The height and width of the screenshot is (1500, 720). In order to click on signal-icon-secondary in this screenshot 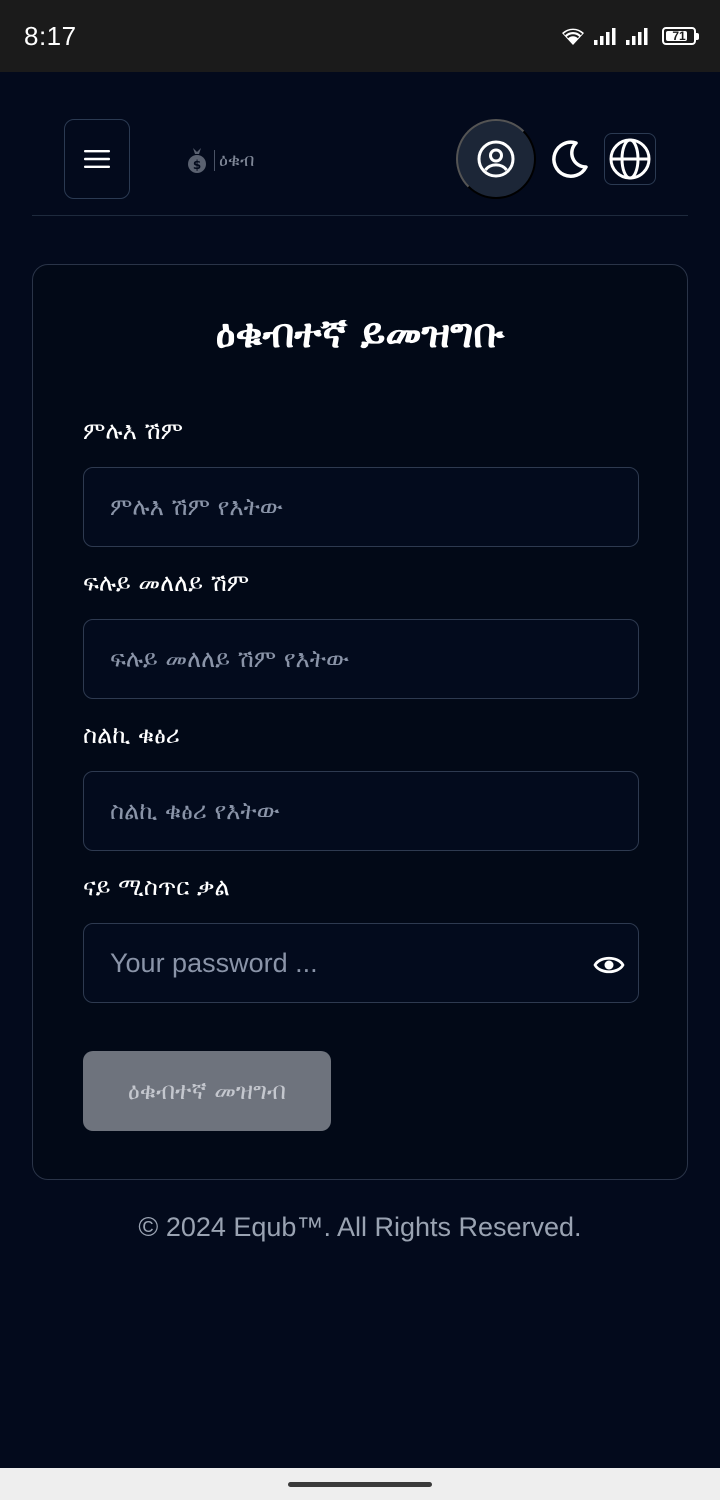, I will do `click(637, 36)`.